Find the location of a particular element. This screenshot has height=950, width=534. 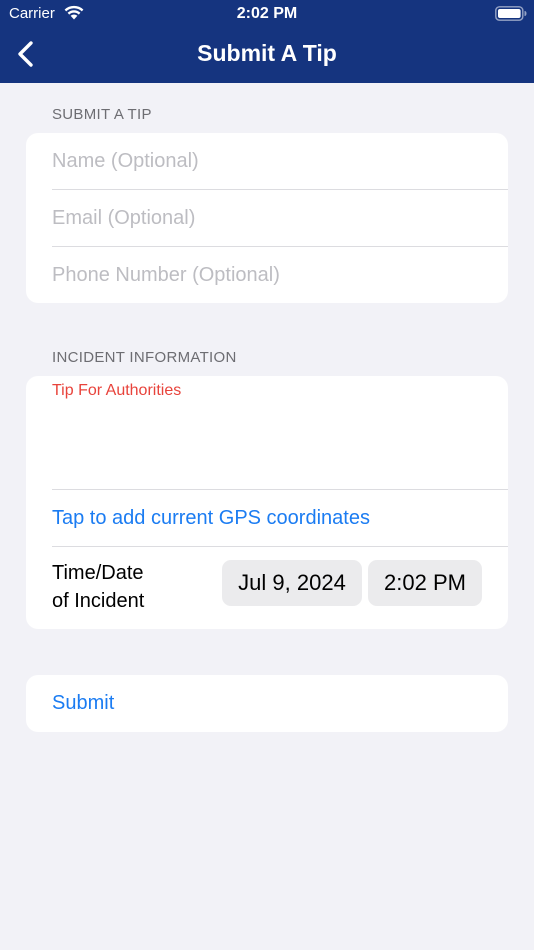

time-date-label: Time/Date of Incident is located at coordinates (98, 587).